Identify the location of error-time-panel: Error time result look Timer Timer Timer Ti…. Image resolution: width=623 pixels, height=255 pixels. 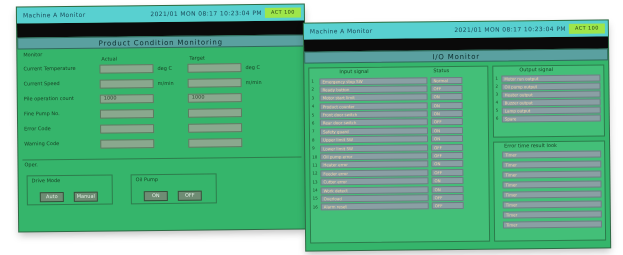
(550, 191).